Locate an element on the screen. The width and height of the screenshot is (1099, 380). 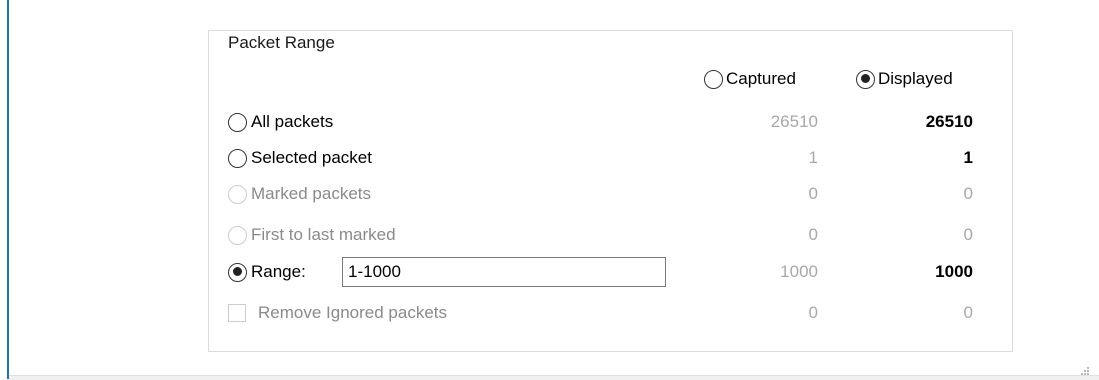
all-packets-captured-count: 26510 is located at coordinates (794, 121).